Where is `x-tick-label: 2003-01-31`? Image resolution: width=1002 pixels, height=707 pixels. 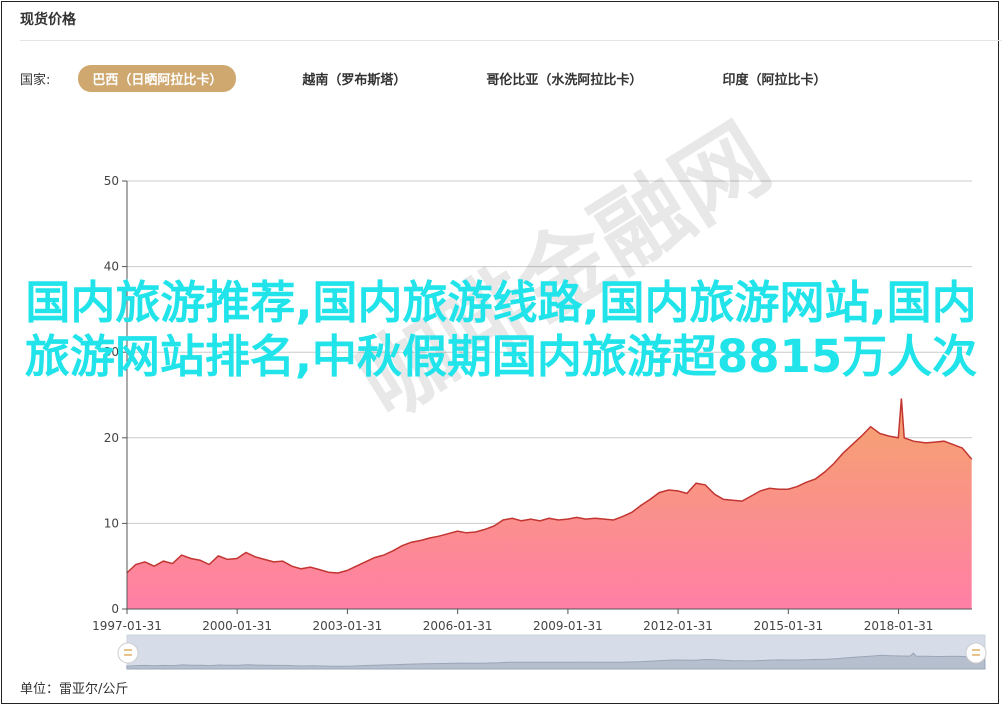 x-tick-label: 2003-01-31 is located at coordinates (348, 626).